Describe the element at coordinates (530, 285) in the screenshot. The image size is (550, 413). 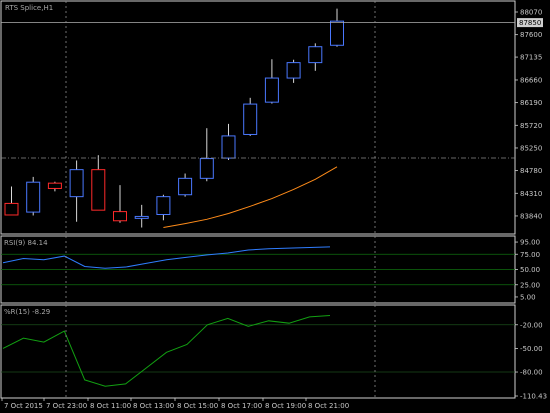
I see `indicator-tick-label: 25.00` at that location.